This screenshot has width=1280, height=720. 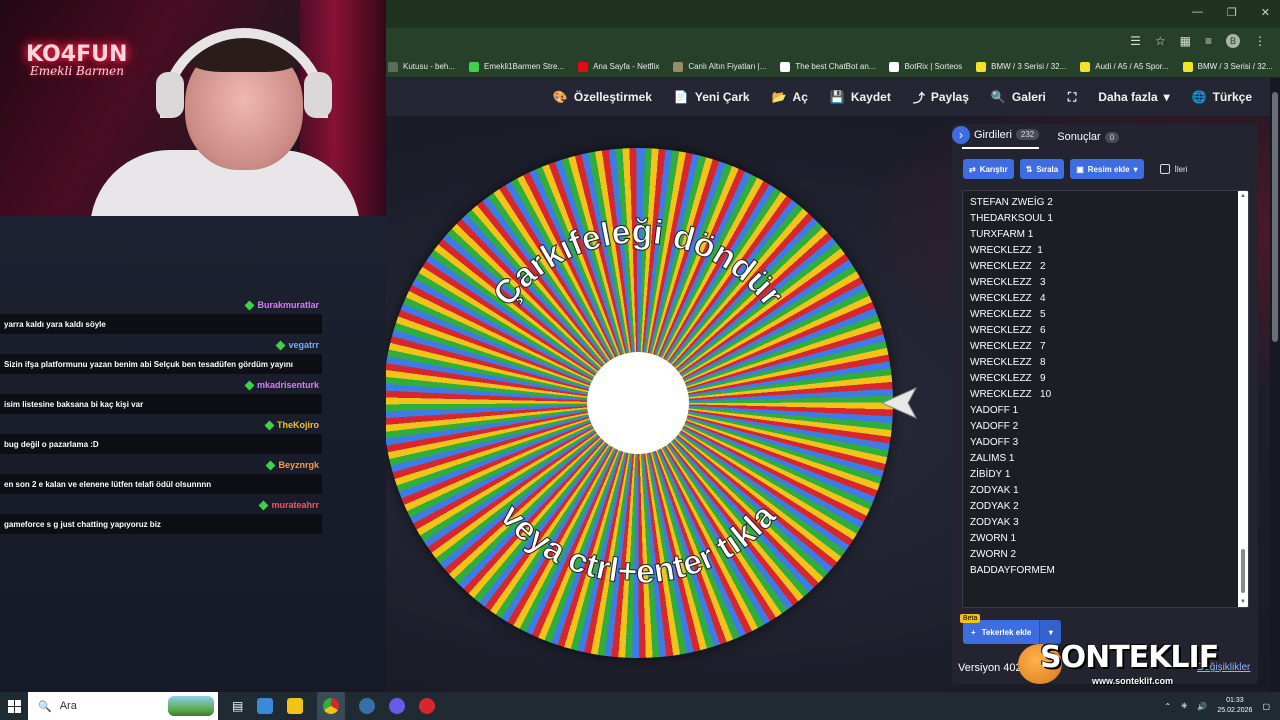 I want to click on address-bar-actions: ☰ ☆ ▦ ≡ B ⋮, so click(x=1198, y=41).